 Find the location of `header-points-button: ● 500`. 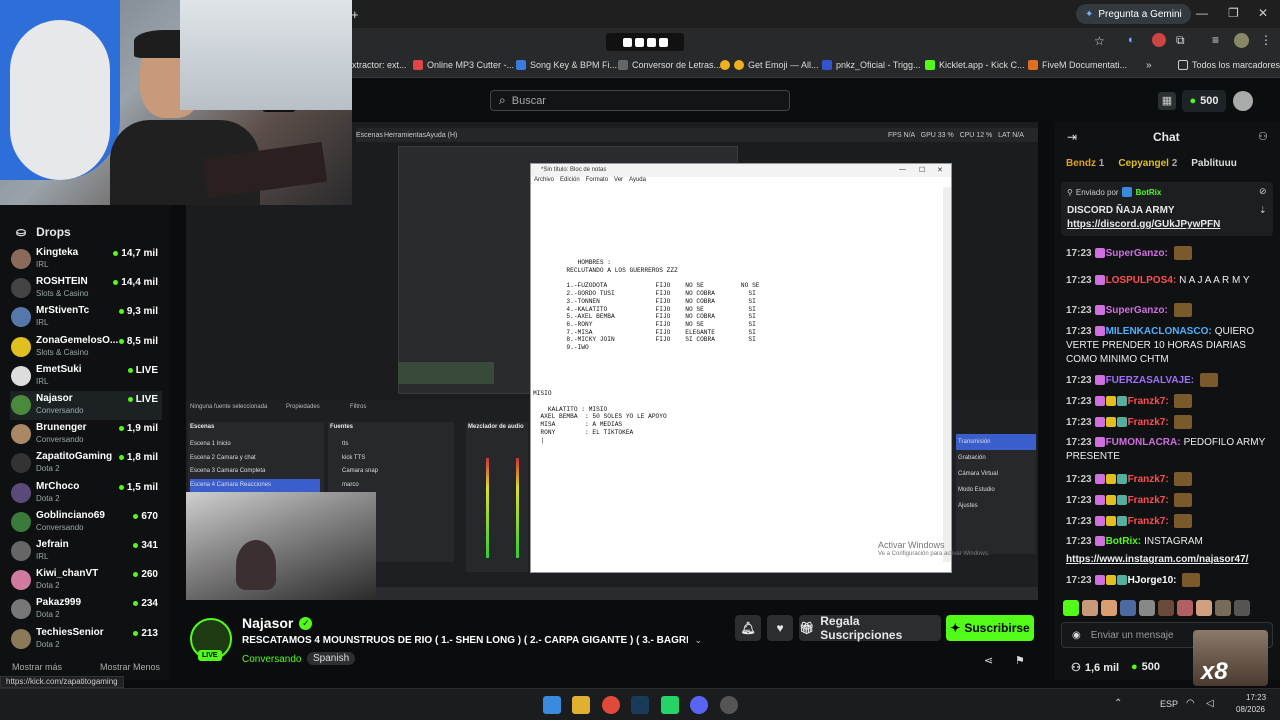

header-points-button: ● 500 is located at coordinates (1204, 101).